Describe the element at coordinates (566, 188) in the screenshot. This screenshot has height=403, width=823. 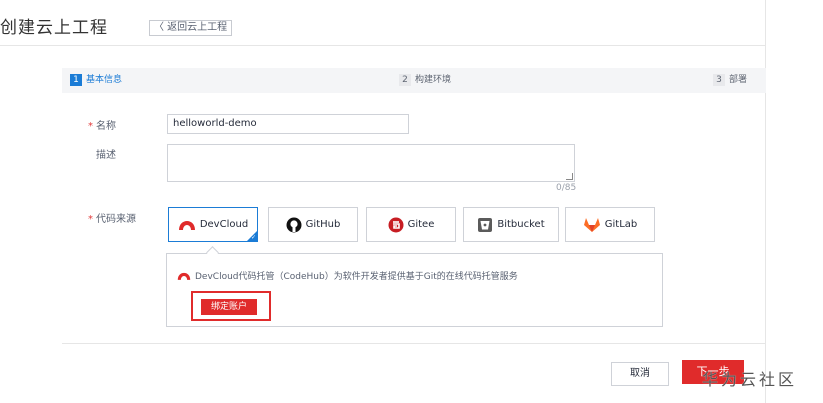
I see `description-char-count: 0/85` at that location.